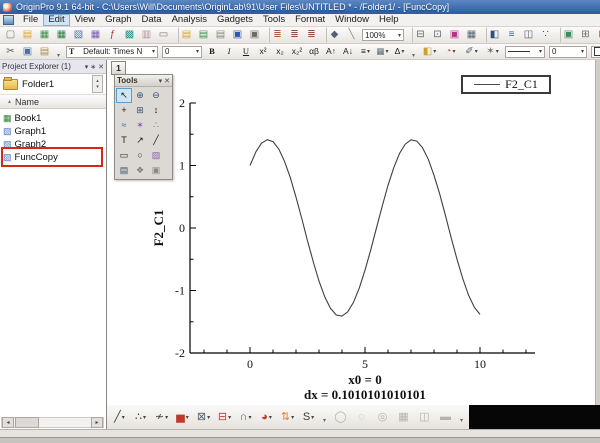 The height and width of the screenshot is (443, 600). What do you see at coordinates (124, 110) in the screenshot?
I see `tool-button: +` at bounding box center [124, 110].